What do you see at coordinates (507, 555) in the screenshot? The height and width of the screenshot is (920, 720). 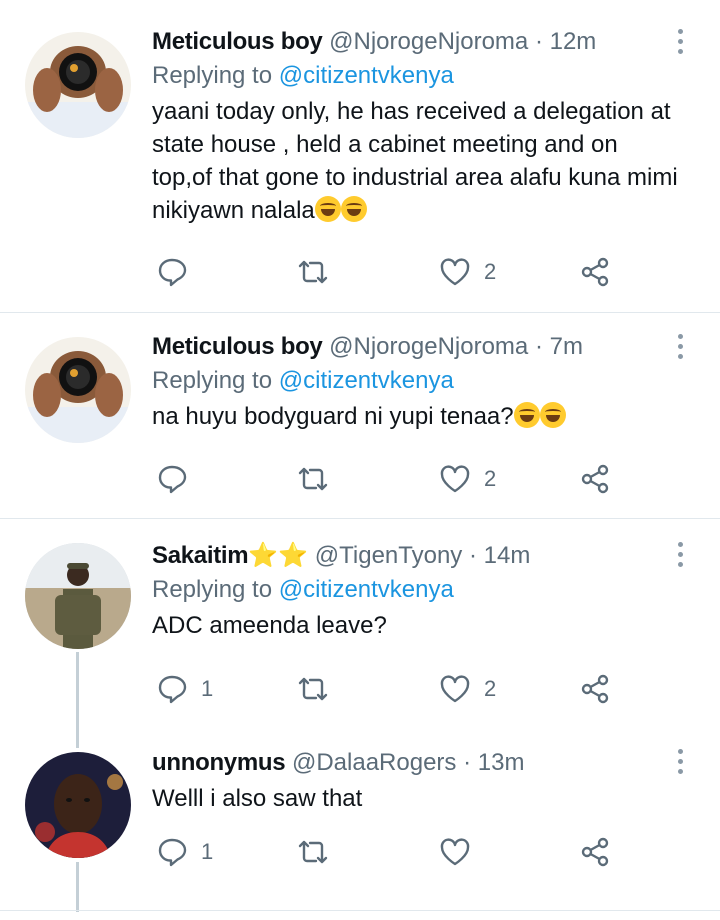 I see `timestamp: 14m` at bounding box center [507, 555].